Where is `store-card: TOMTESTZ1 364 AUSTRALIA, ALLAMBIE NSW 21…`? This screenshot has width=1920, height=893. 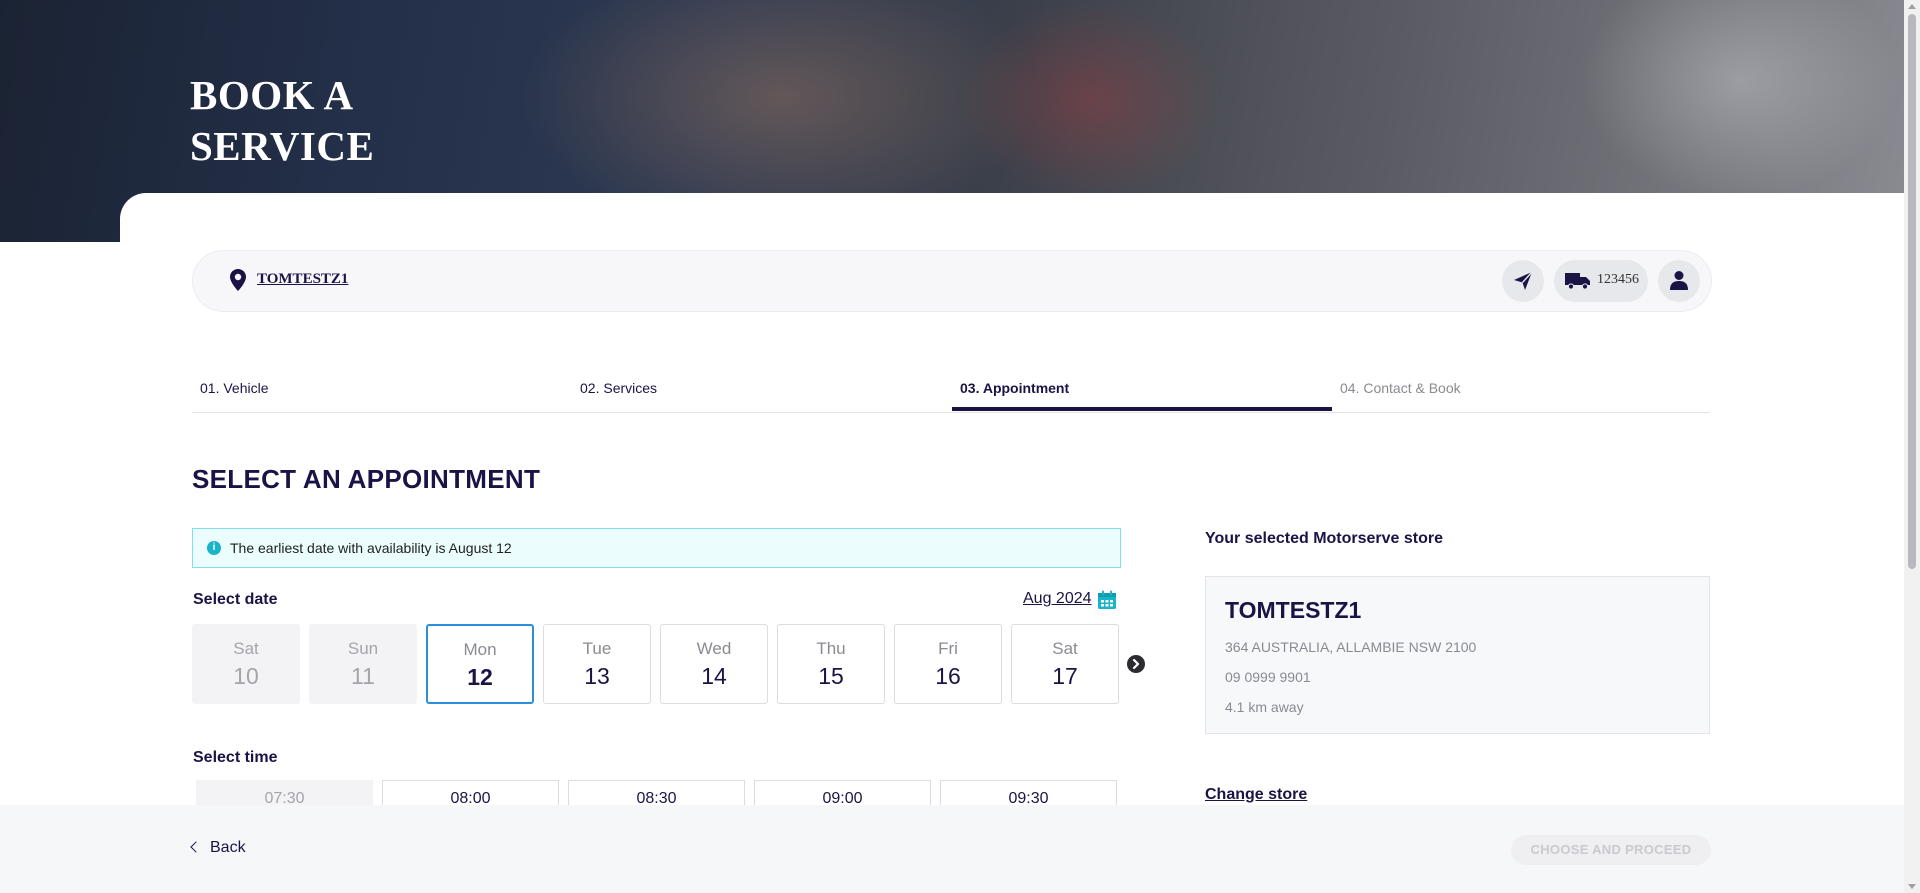
store-card: TOMTESTZ1 364 AUSTRALIA, ALLAMBIE NSW 21… is located at coordinates (1457, 655).